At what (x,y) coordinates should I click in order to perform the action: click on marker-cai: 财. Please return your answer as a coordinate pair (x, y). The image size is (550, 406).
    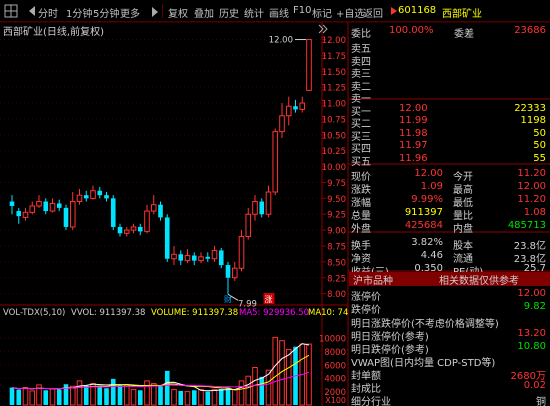
    Looking at the image, I should click on (228, 299).